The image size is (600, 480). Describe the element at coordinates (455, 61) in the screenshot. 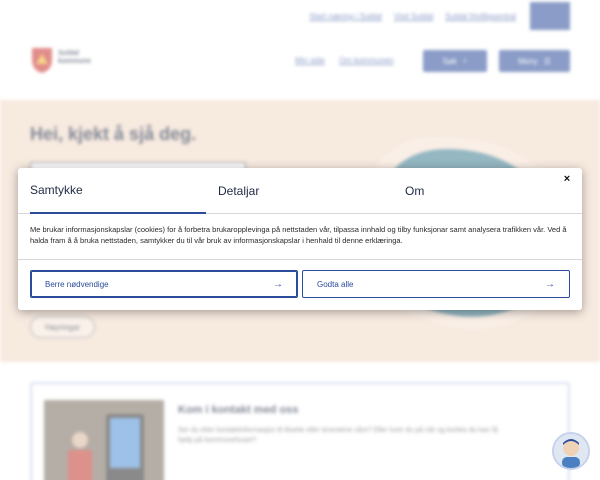

I see `search-button: Søk ⌕` at that location.